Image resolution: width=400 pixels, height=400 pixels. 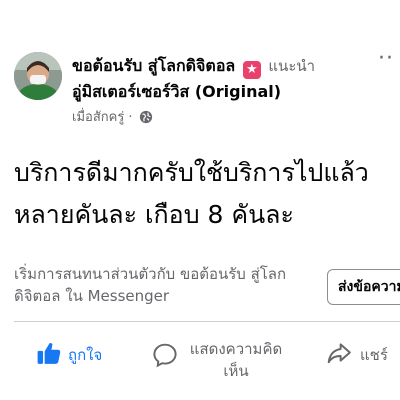 What do you see at coordinates (150, 274) in the screenshot?
I see `messenger-prompt-line: เริ่มการสนทนาส่วนตัวกับ ขอต้อนรับ สู่โลก` at bounding box center [150, 274].